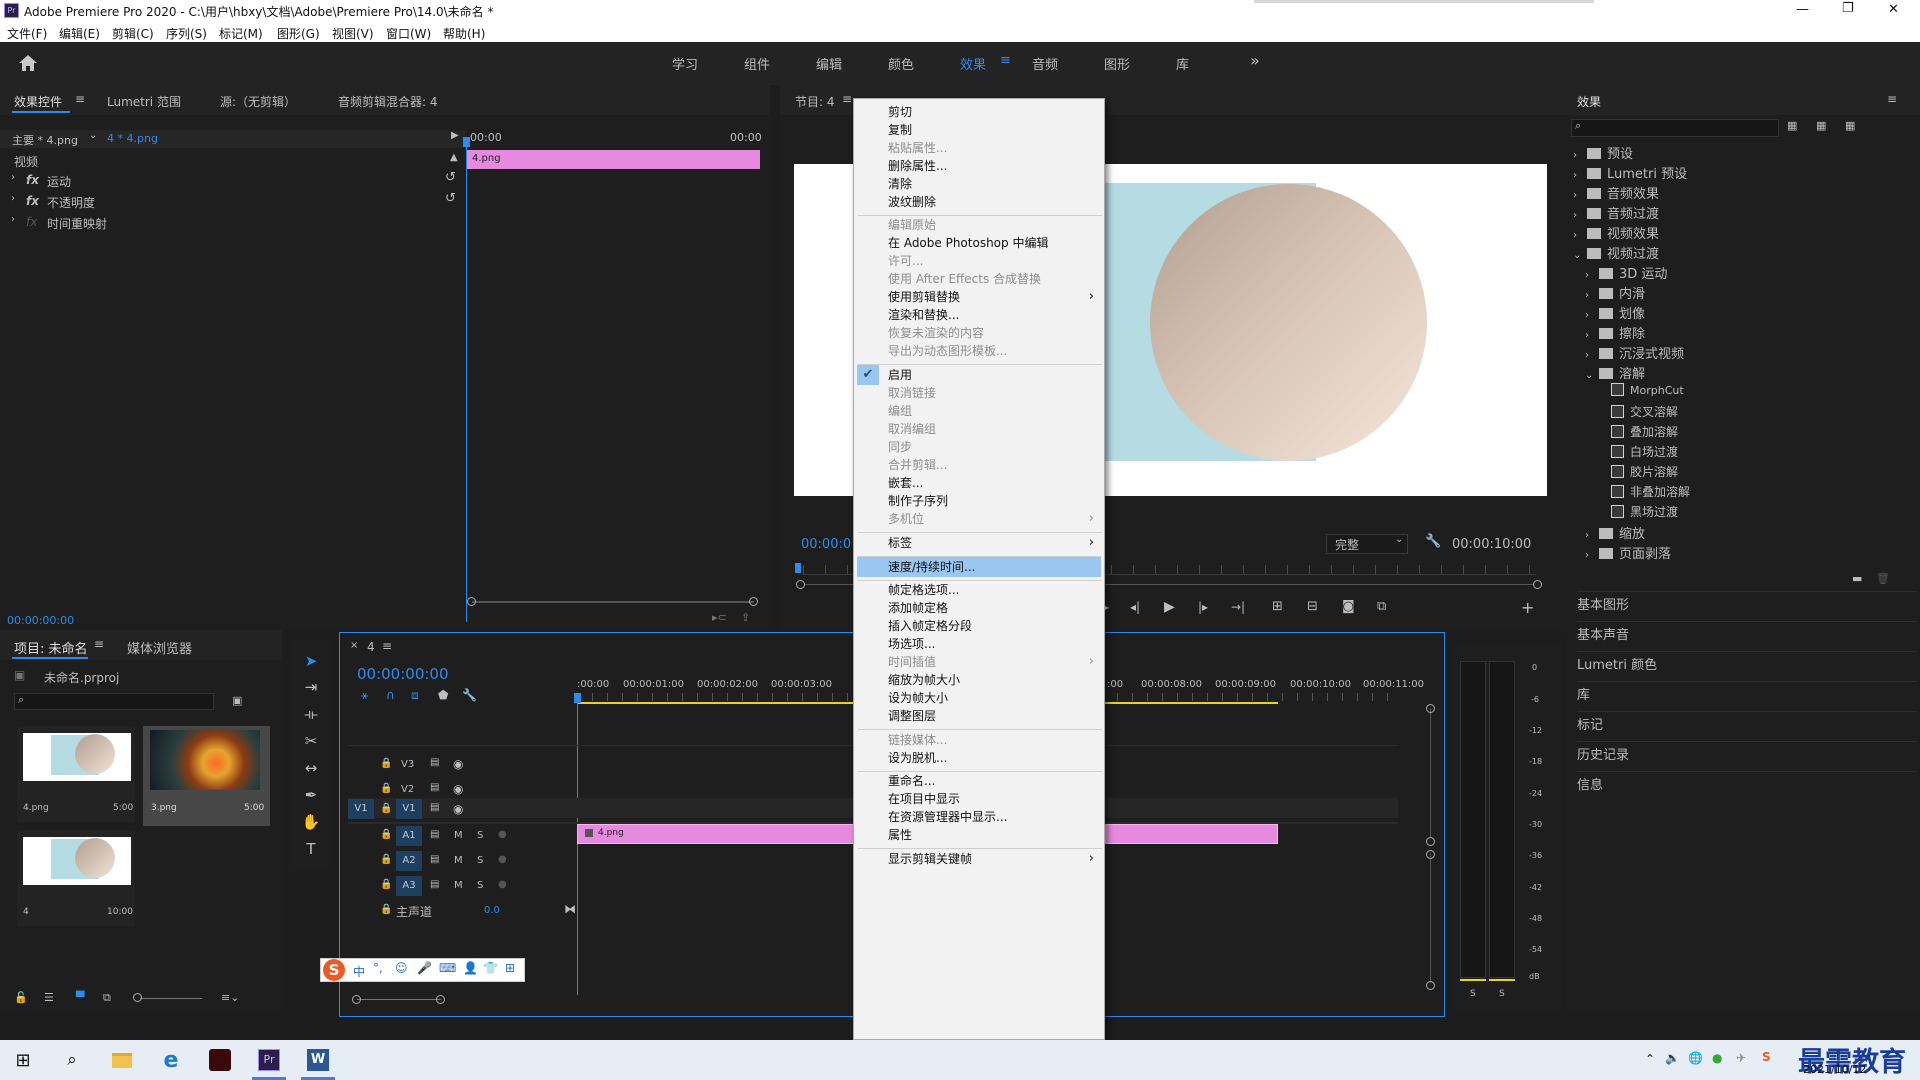 This screenshot has width=1920, height=1080. I want to click on effects-folder: › 预设, so click(1603, 152).